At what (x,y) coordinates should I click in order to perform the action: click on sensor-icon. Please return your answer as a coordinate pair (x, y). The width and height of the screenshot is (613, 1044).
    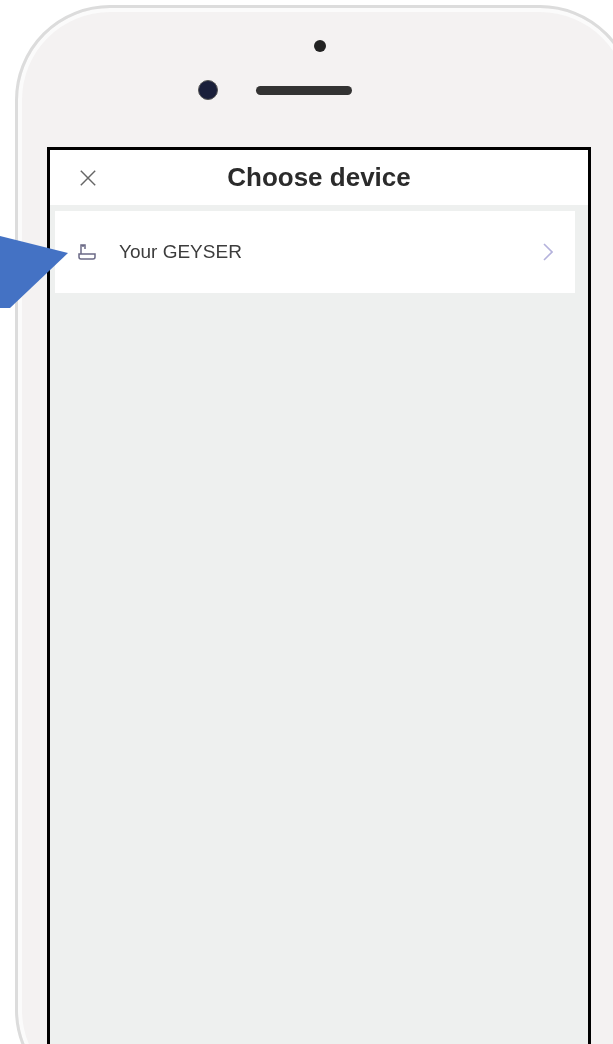
    Looking at the image, I should click on (320, 46).